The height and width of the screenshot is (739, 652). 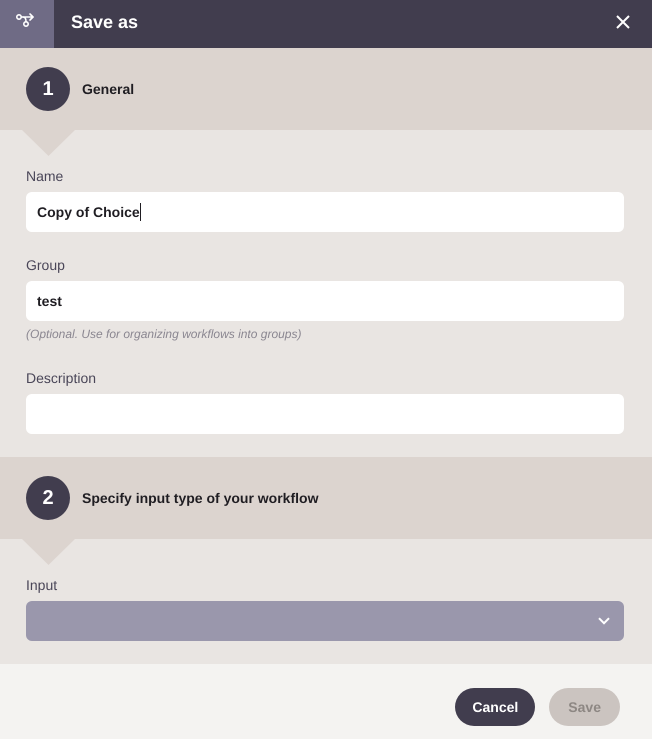 What do you see at coordinates (325, 301) in the screenshot?
I see `text-field: test` at bounding box center [325, 301].